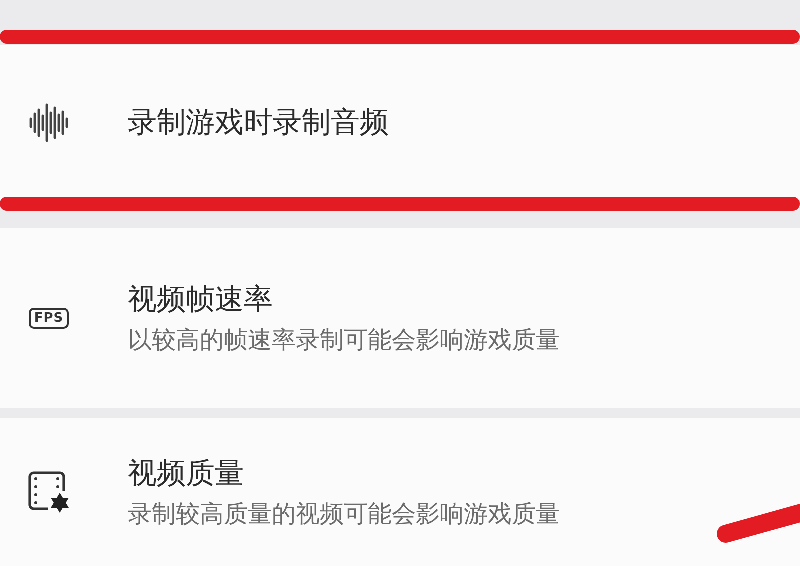 This screenshot has width=800, height=566. I want to click on setting-description: 以较高的帧速率录制可能会影响游戏质量, so click(344, 340).